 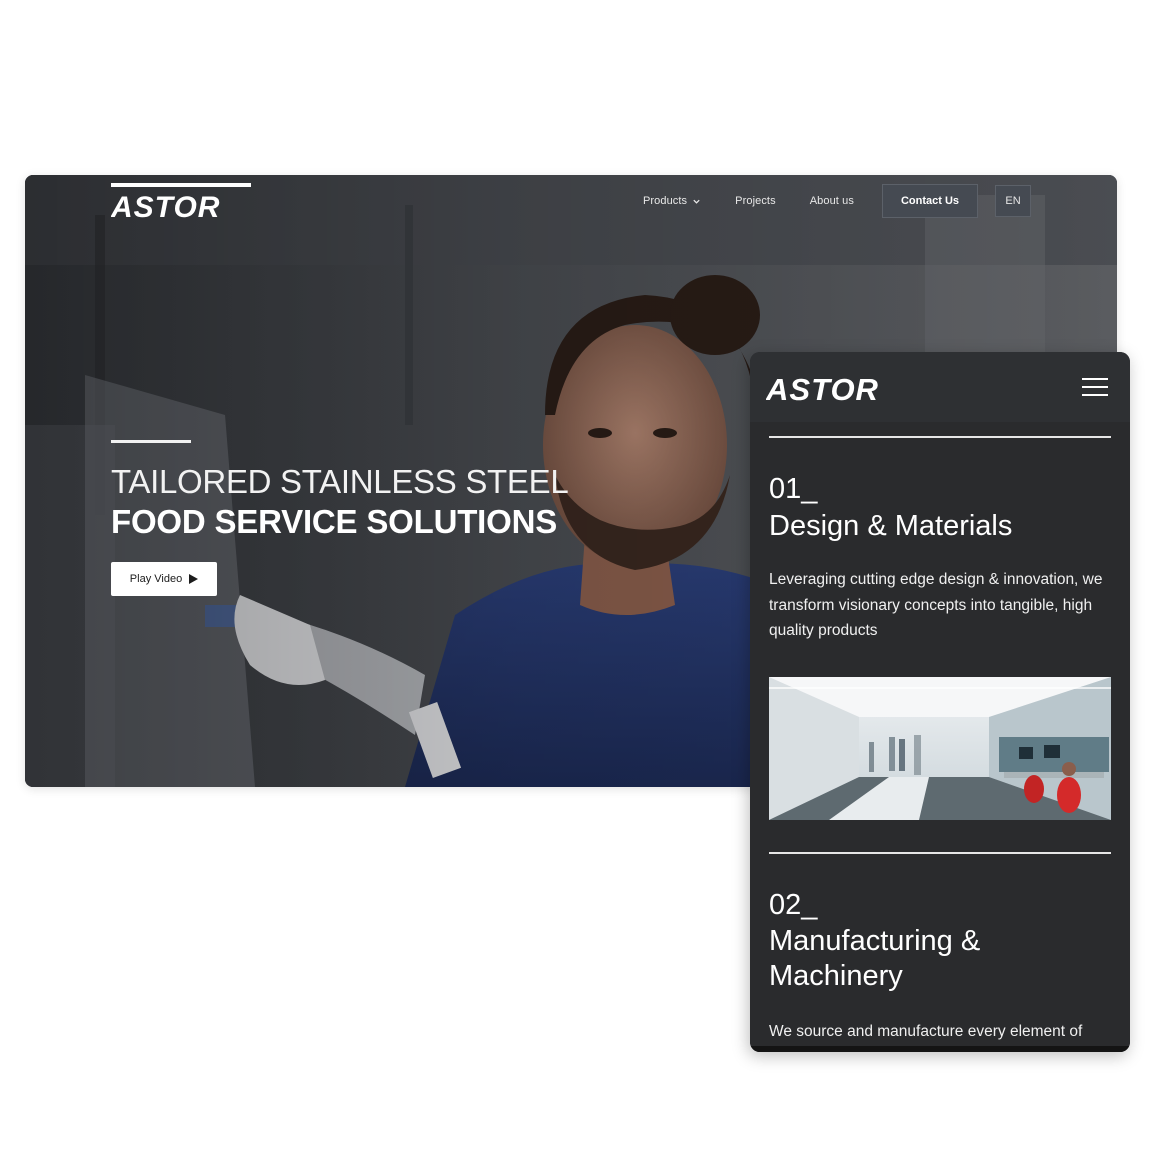 What do you see at coordinates (151, 441) in the screenshot?
I see `hero-divider` at bounding box center [151, 441].